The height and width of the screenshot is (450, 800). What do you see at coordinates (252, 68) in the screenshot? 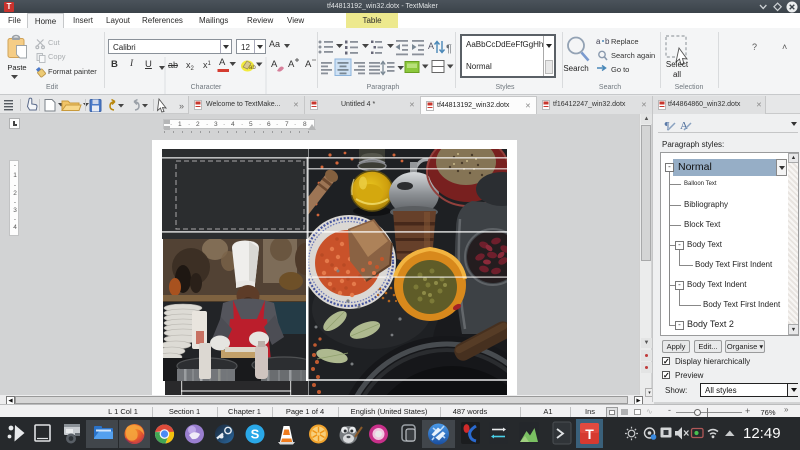
I see `svg-text: ab` at bounding box center [252, 68].